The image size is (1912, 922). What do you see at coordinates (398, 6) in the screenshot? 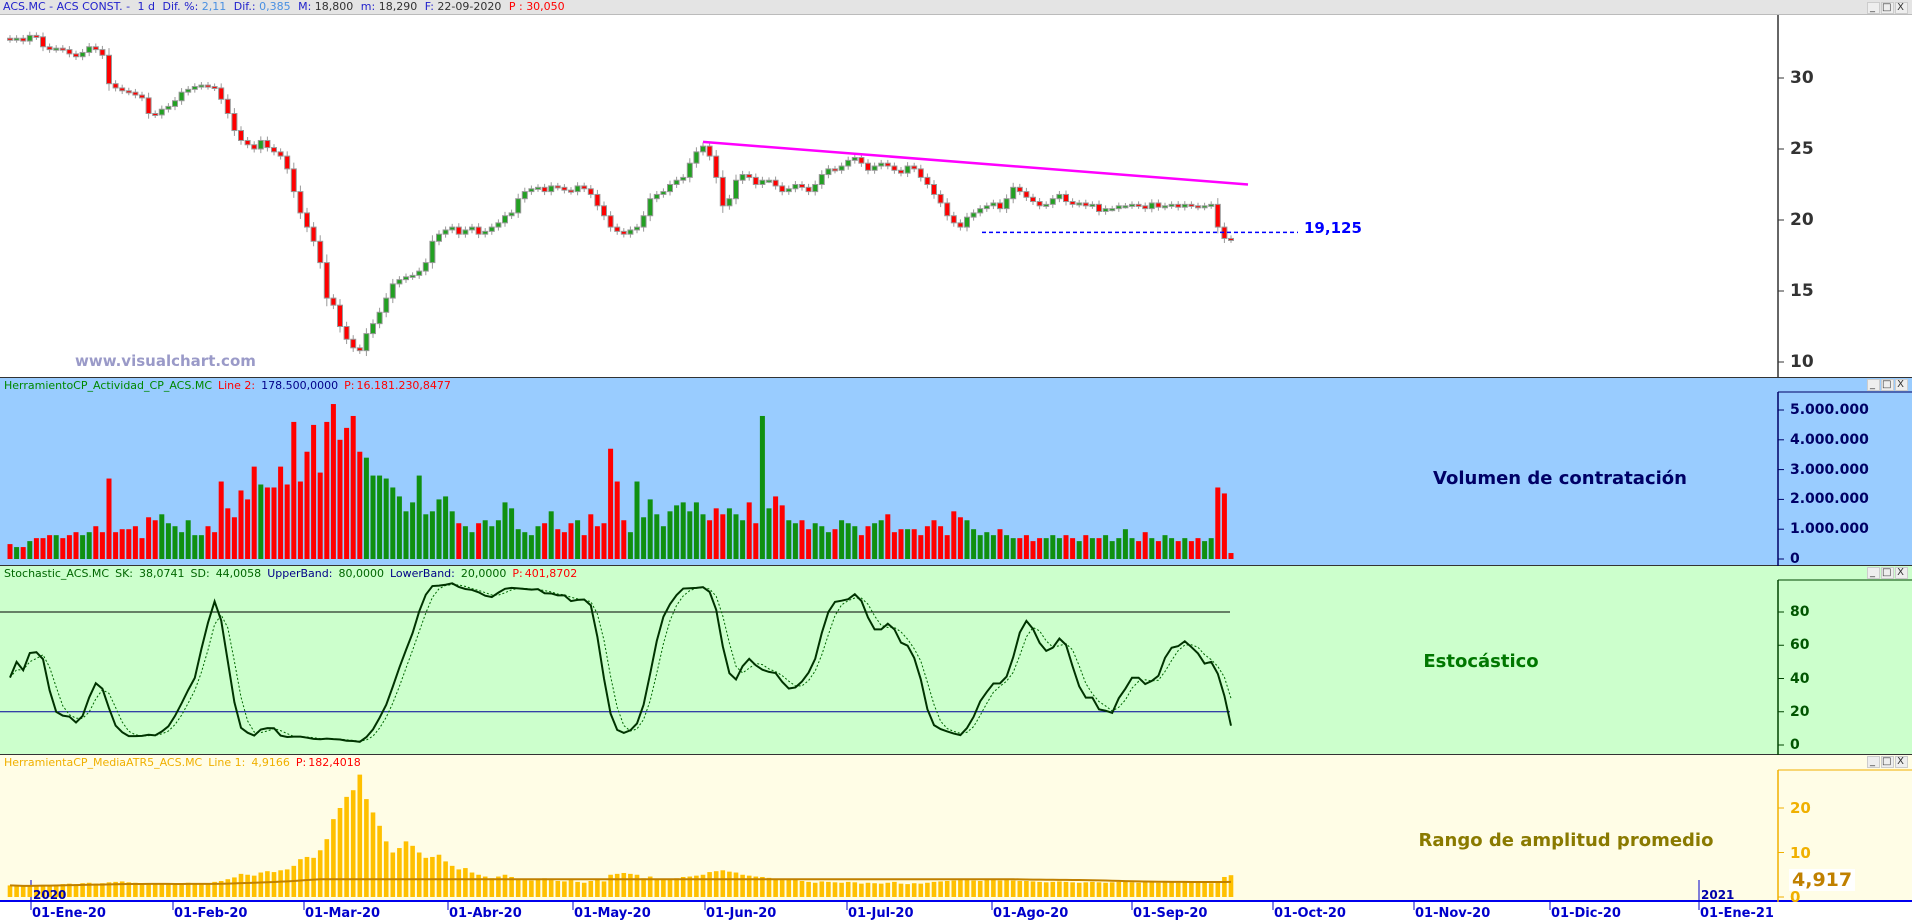
I see `min-value: 18,290` at bounding box center [398, 6].